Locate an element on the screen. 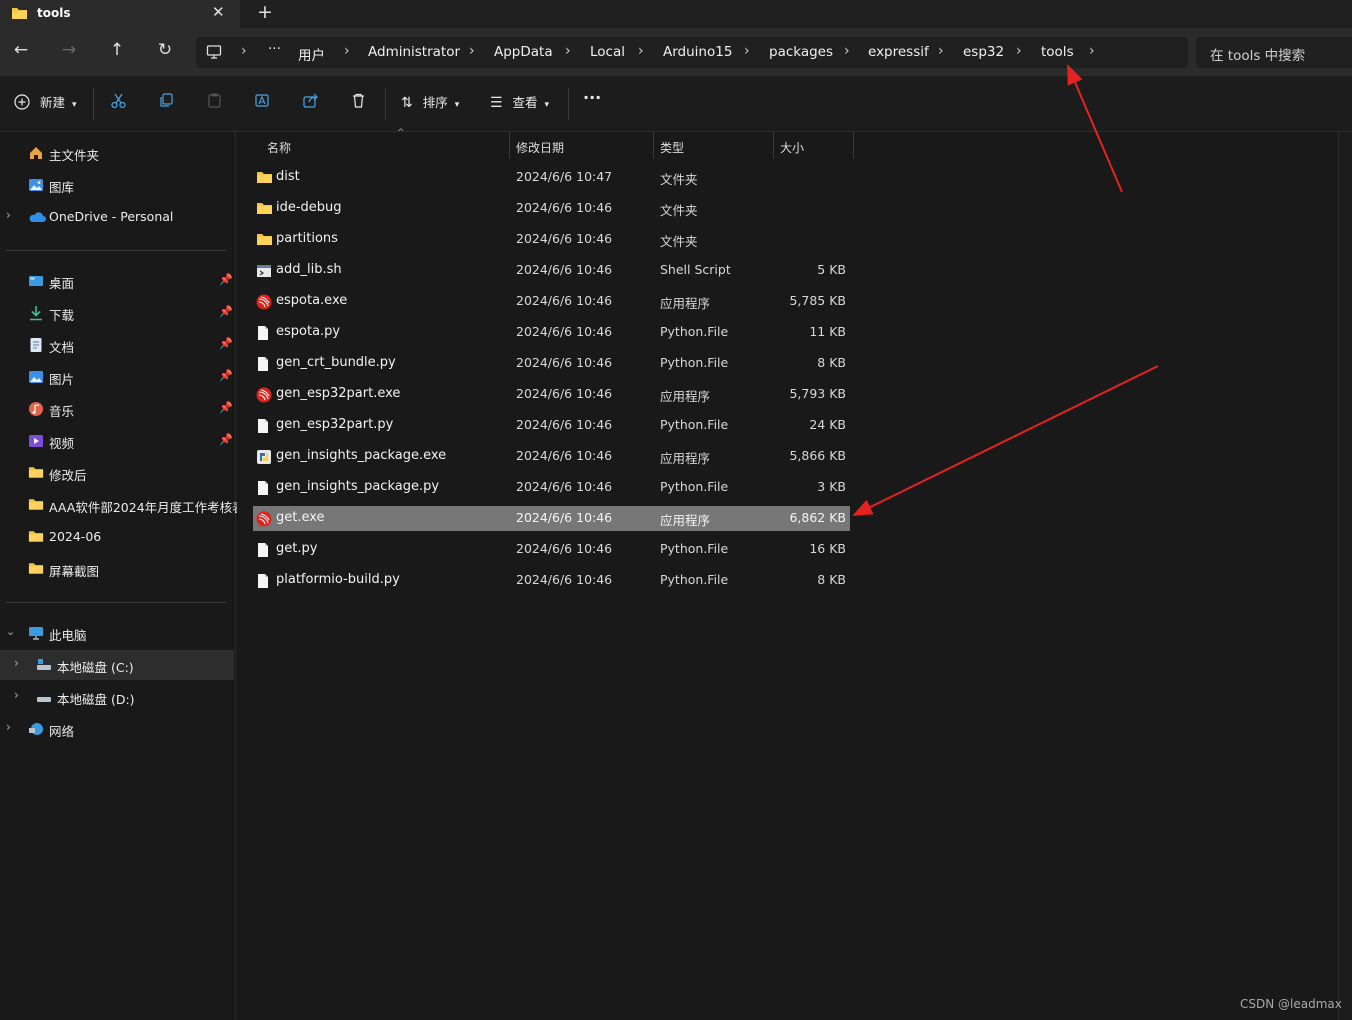 The image size is (1352, 1020). sidebar-item-label: 2024-06 is located at coordinates (75, 536).